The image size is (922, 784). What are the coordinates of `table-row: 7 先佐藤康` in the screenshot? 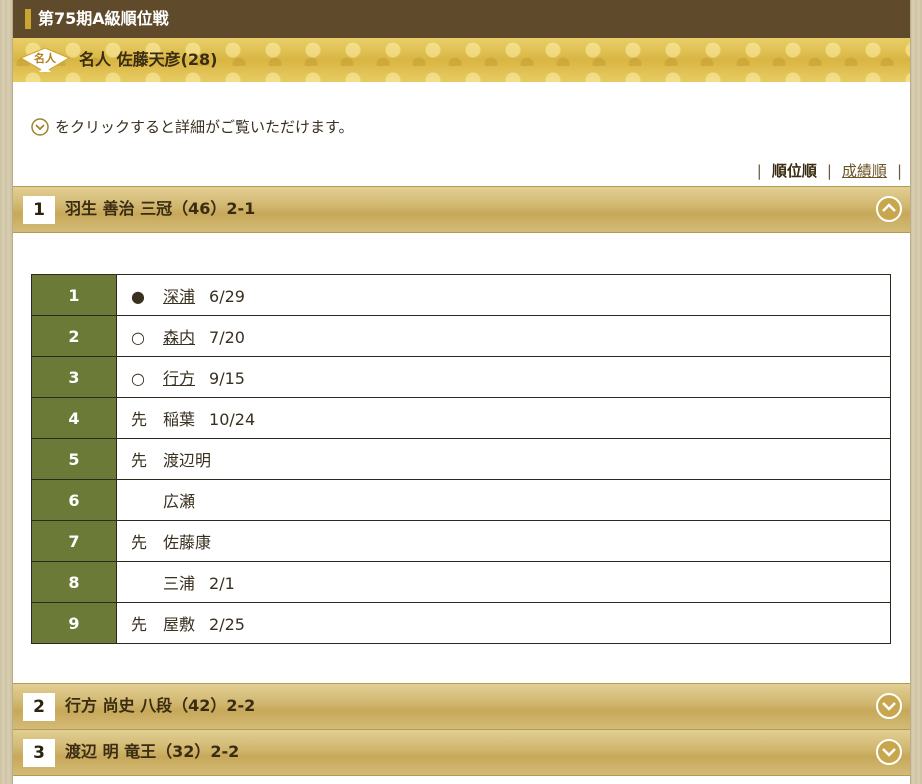 It's located at (461, 541).